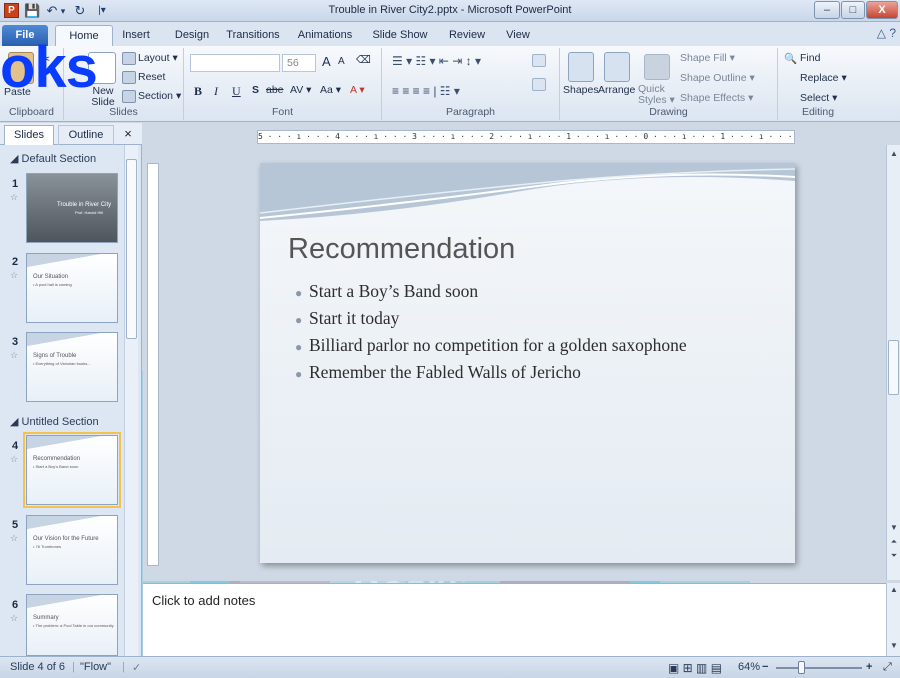 This screenshot has width=900, height=678. What do you see at coordinates (827, 10) in the screenshot?
I see `minimize-button: –` at bounding box center [827, 10].